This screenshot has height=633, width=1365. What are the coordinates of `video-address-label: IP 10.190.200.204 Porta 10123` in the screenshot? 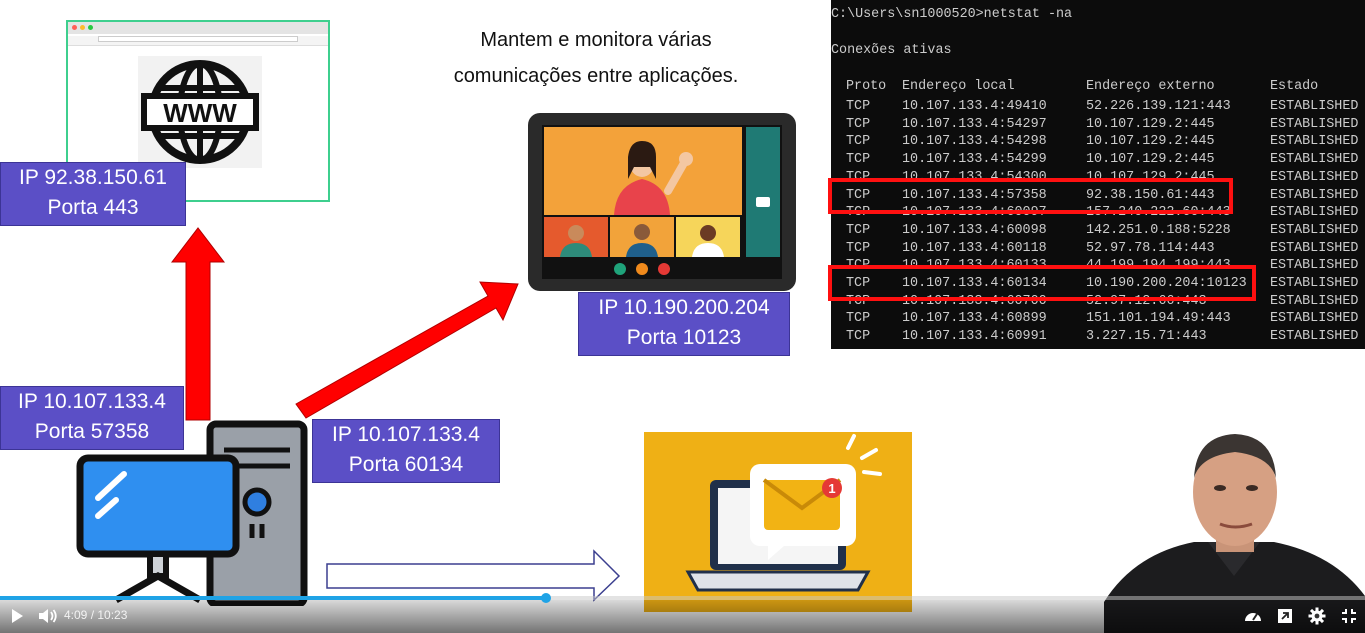 It's located at (684, 324).